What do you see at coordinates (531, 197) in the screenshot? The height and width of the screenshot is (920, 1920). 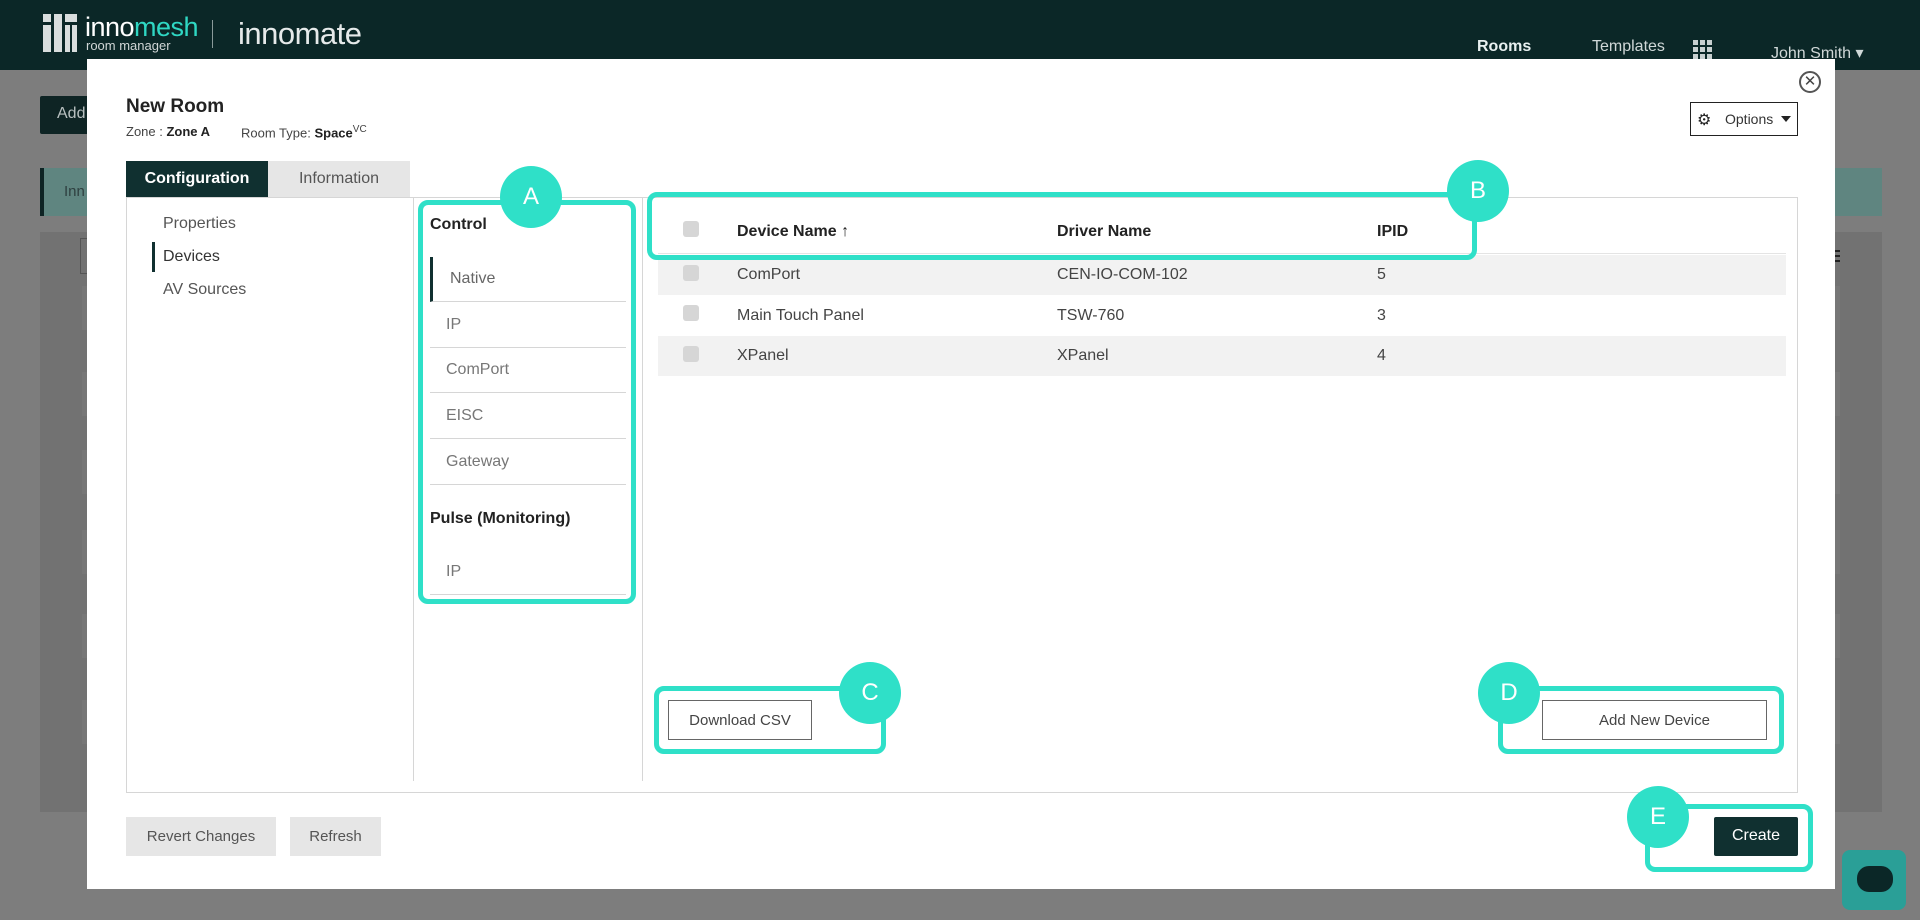 I see `callout-badge-a: A` at bounding box center [531, 197].